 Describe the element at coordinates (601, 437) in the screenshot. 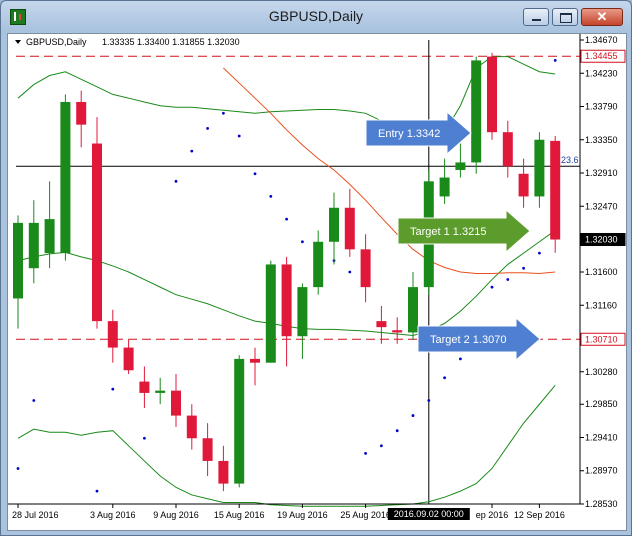

I see `price-tick-label: 1.29410` at that location.